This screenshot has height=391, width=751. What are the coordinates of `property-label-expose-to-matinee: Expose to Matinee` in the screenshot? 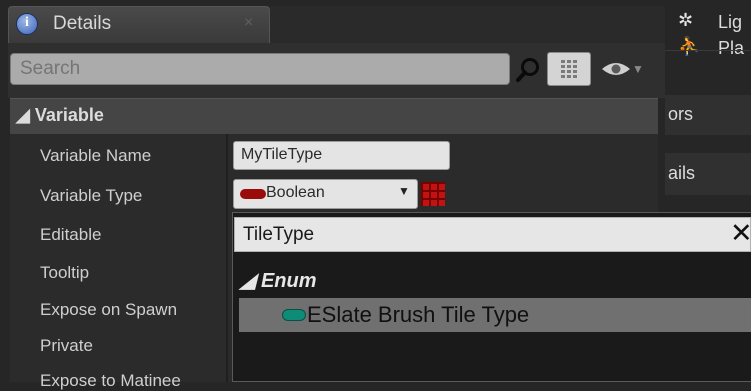 It's located at (110, 380).